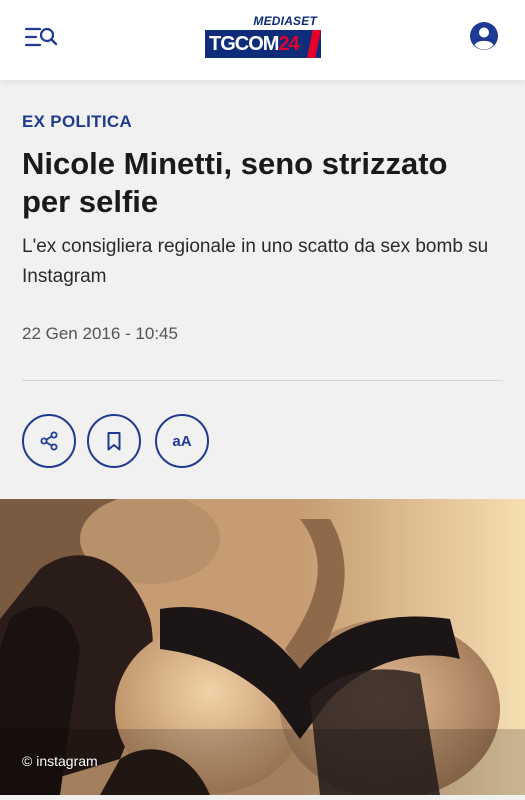  Describe the element at coordinates (262, 380) in the screenshot. I see `divider` at that location.